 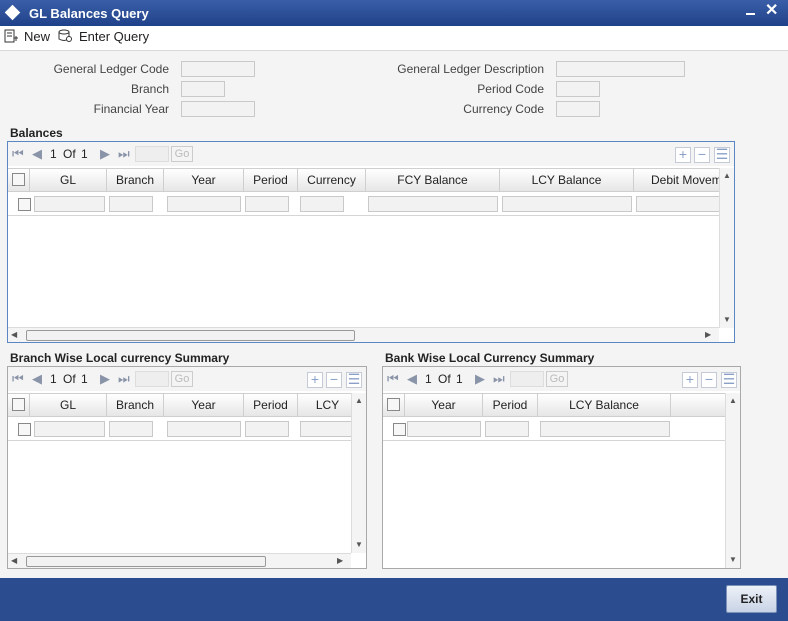 What do you see at coordinates (322, 204) in the screenshot?
I see `currency-cell-input` at bounding box center [322, 204].